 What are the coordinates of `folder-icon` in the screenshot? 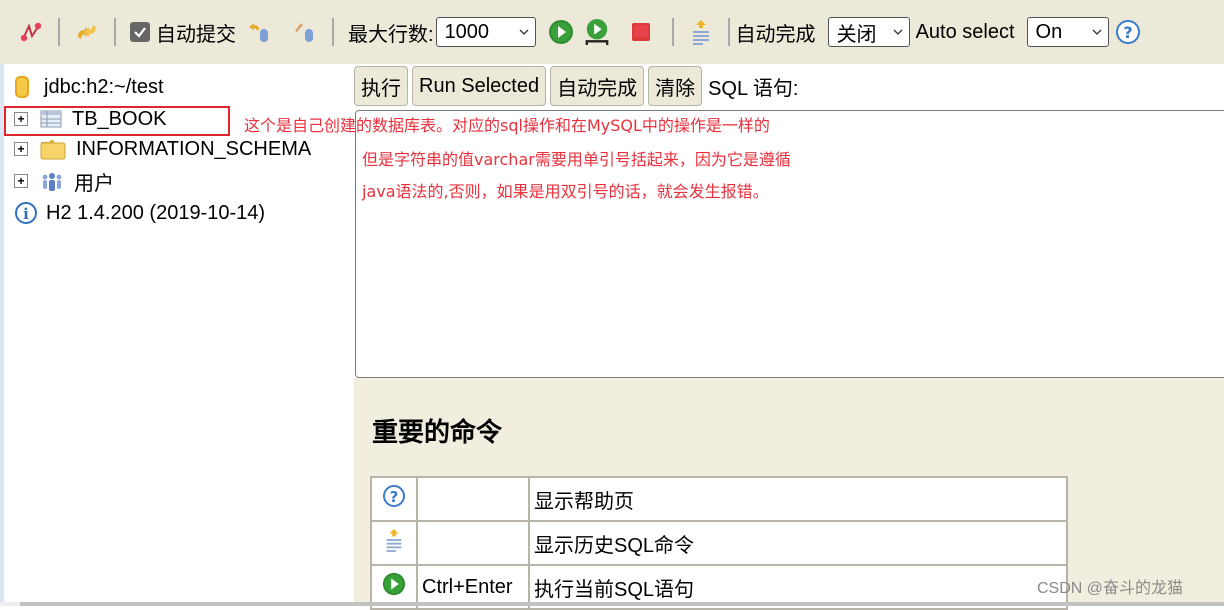 It's located at (53, 150).